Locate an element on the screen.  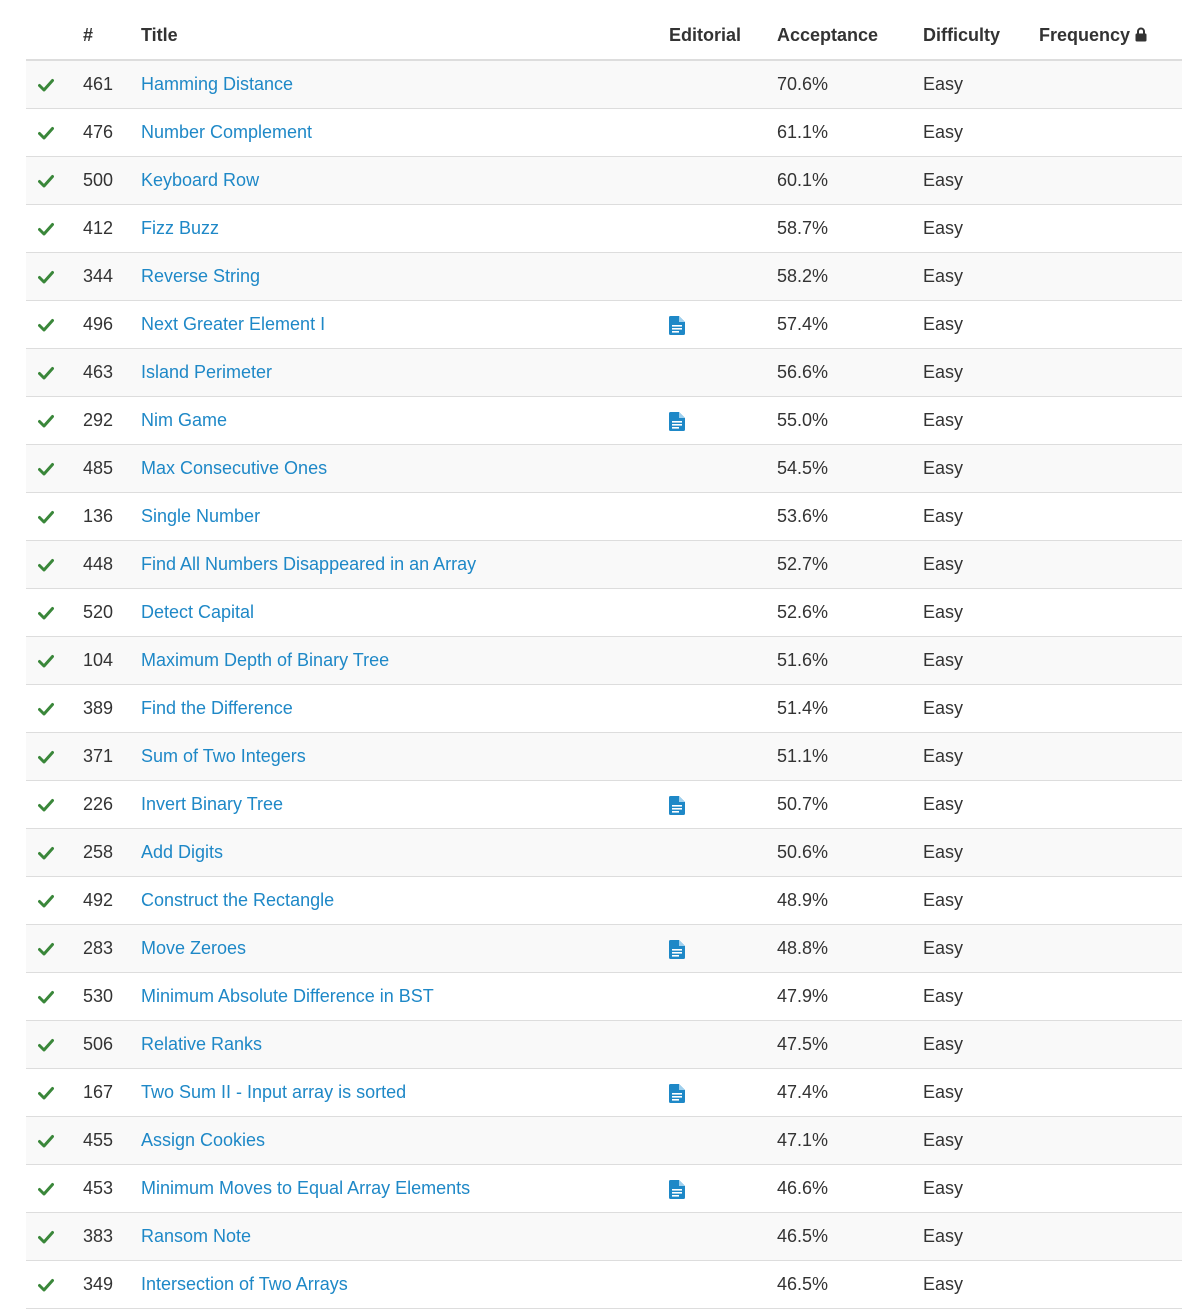
title-cell: Assign Cookies is located at coordinates (405, 1140).